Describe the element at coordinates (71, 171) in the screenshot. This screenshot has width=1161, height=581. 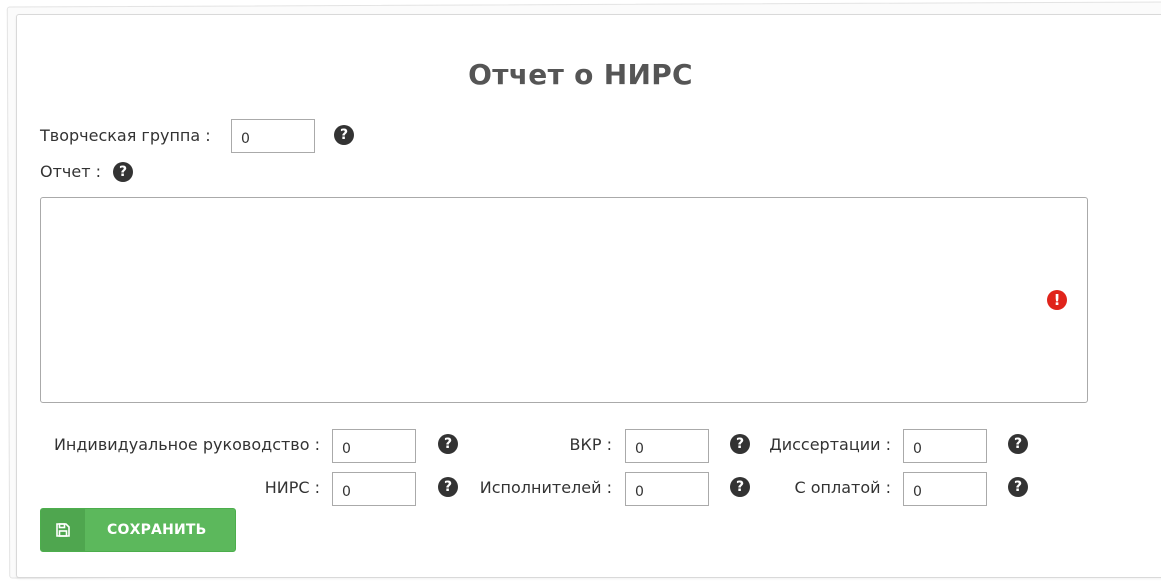
I see `report-label: Отчет :` at that location.